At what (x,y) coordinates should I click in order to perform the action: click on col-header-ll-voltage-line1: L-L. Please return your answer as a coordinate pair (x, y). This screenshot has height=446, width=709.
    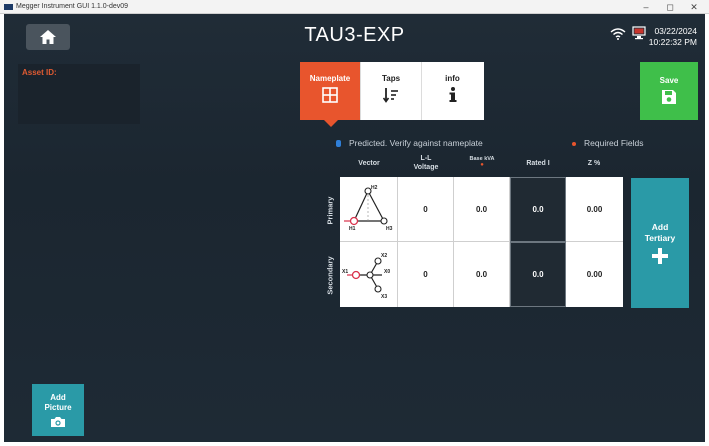
    Looking at the image, I should click on (426, 158).